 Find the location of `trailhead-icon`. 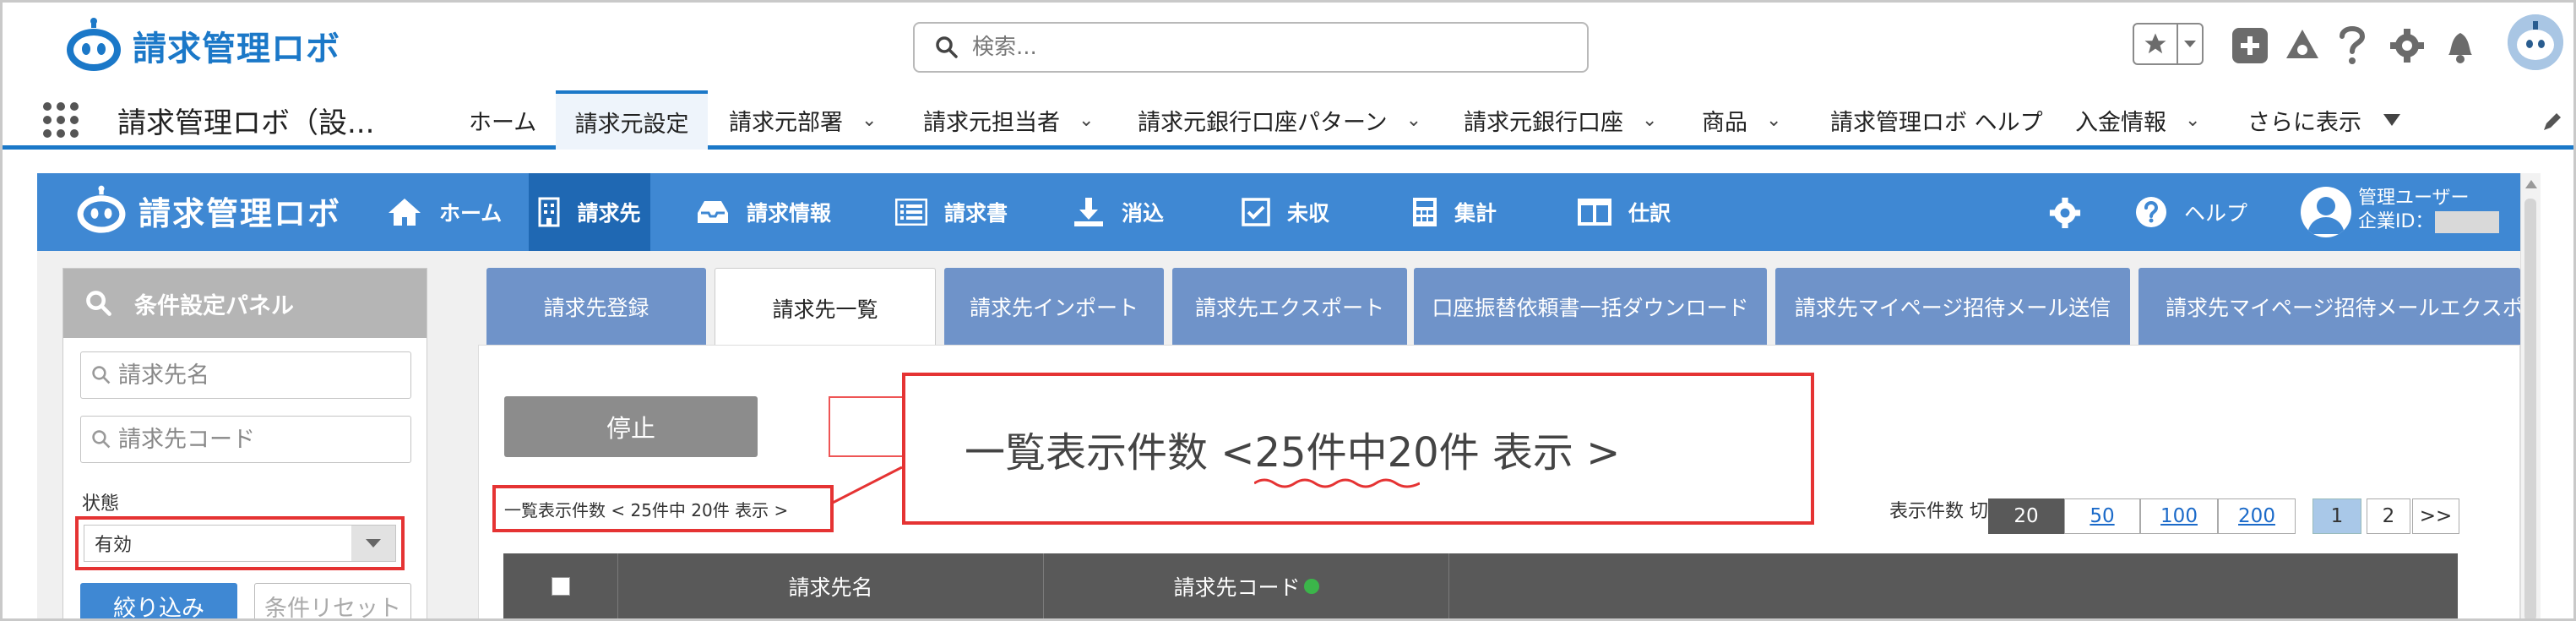

trailhead-icon is located at coordinates (2302, 45).